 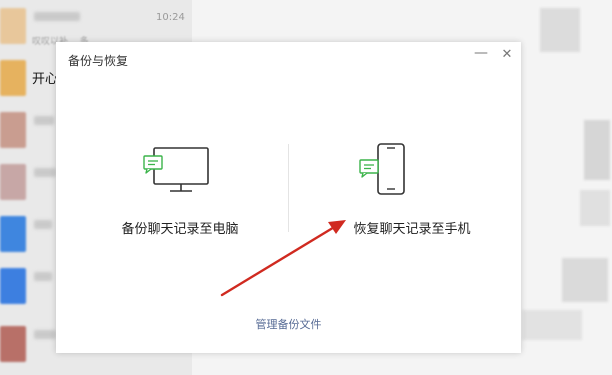 I want to click on backup-to-pc-label: 备份聊天记录至电脑, so click(x=180, y=229).